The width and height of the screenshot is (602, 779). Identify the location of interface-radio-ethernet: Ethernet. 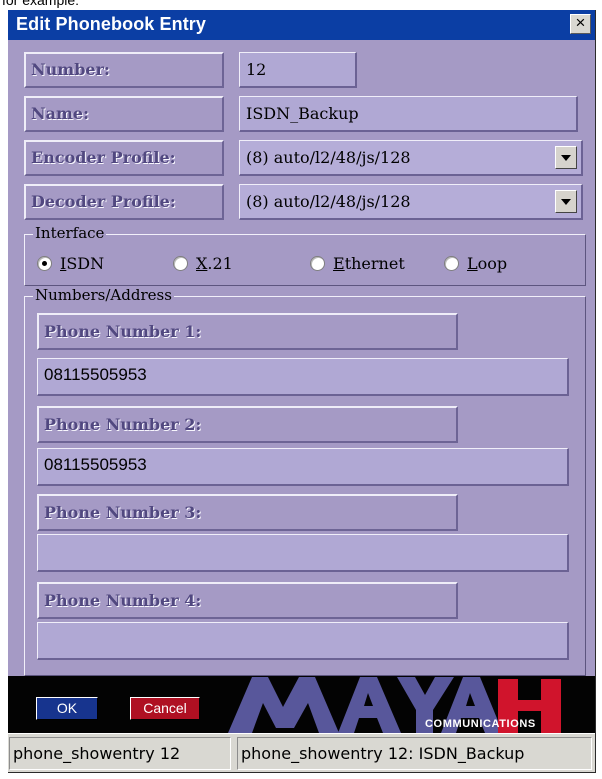
(357, 263).